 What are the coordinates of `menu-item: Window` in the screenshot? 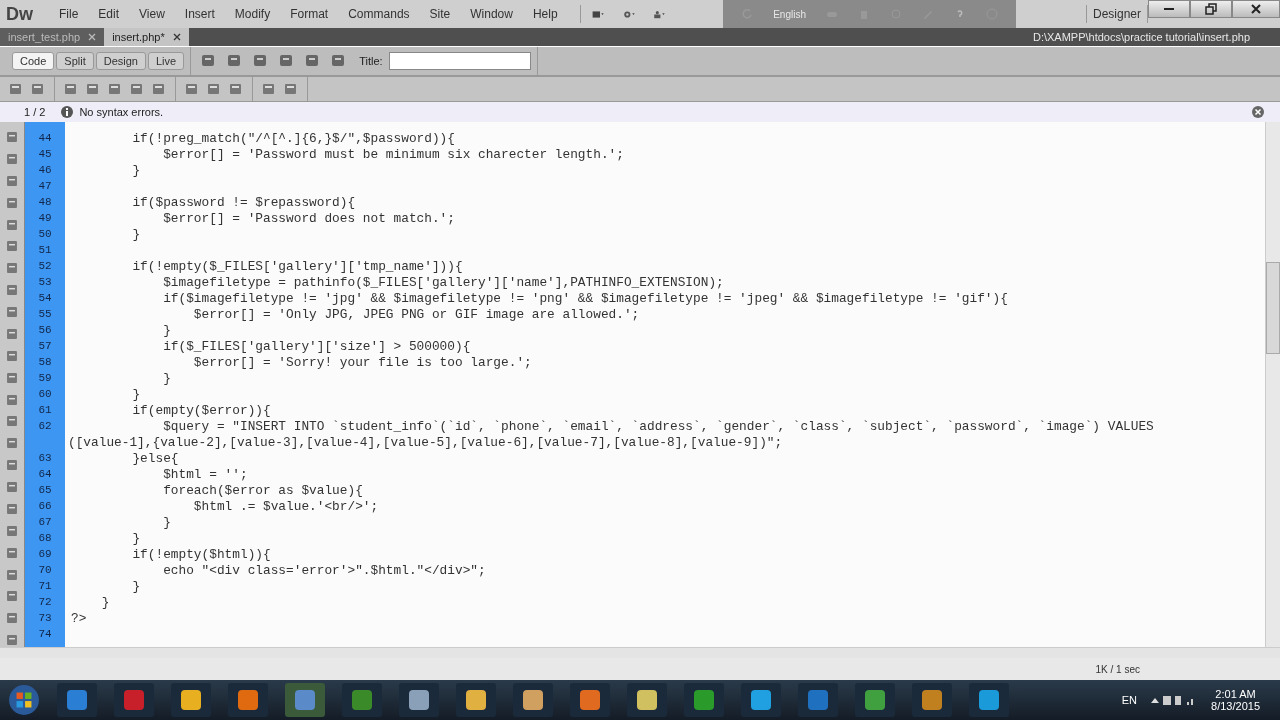 It's located at (491, 14).